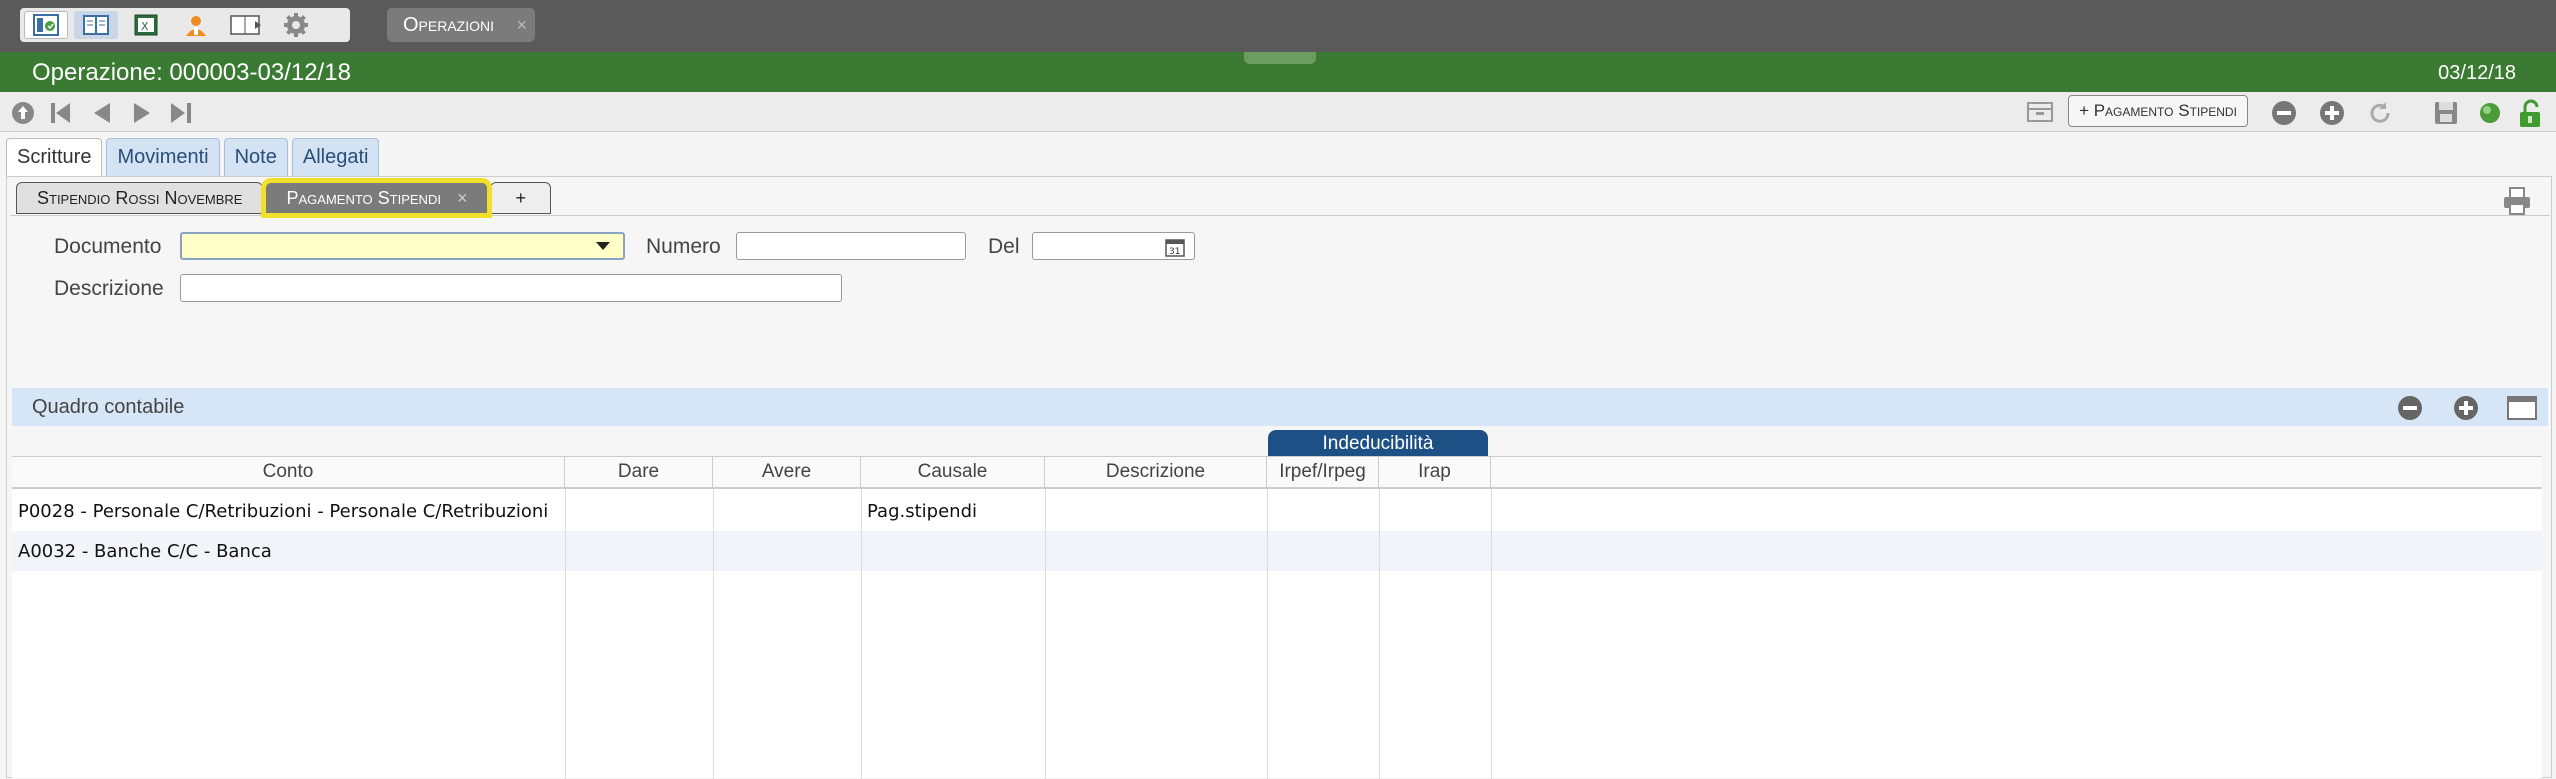 The height and width of the screenshot is (779, 2556). What do you see at coordinates (1435, 473) in the screenshot?
I see `column-header-irap: Irap` at bounding box center [1435, 473].